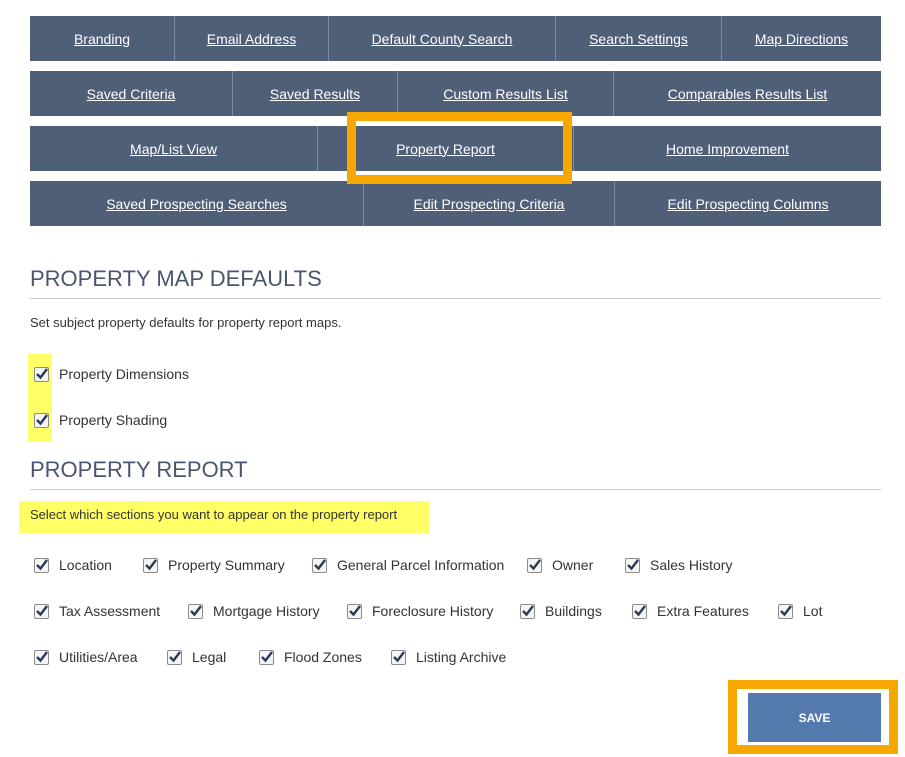 Image resolution: width=905 pixels, height=757 pixels. I want to click on checkbox-legal: Legal, so click(196, 657).